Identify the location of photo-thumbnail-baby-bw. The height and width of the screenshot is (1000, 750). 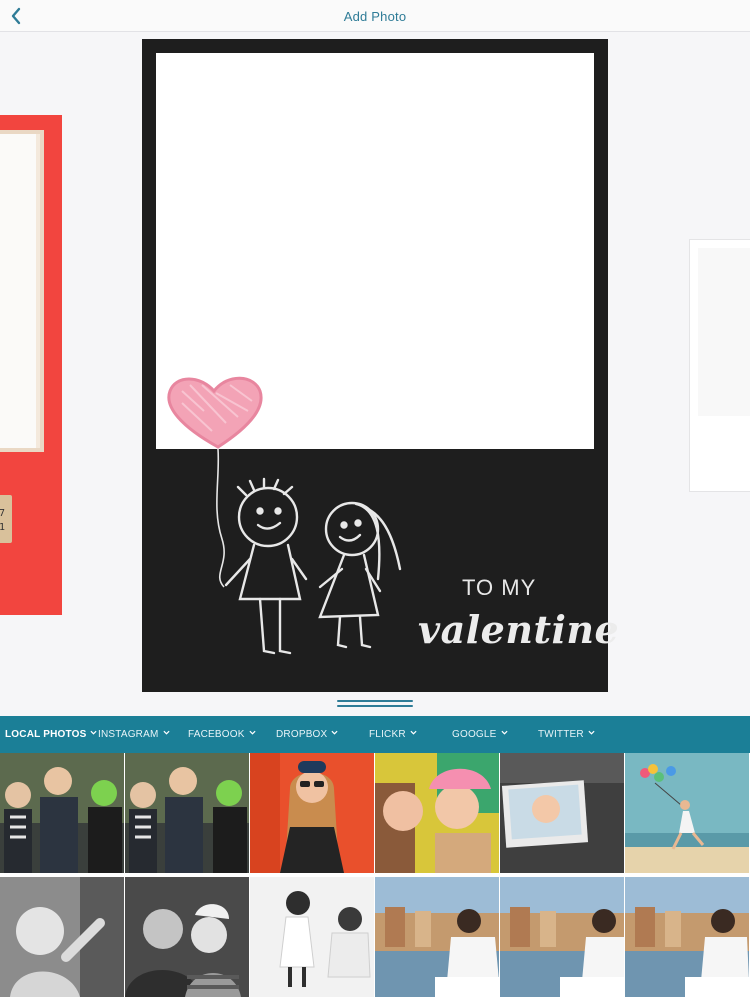
(62, 937).